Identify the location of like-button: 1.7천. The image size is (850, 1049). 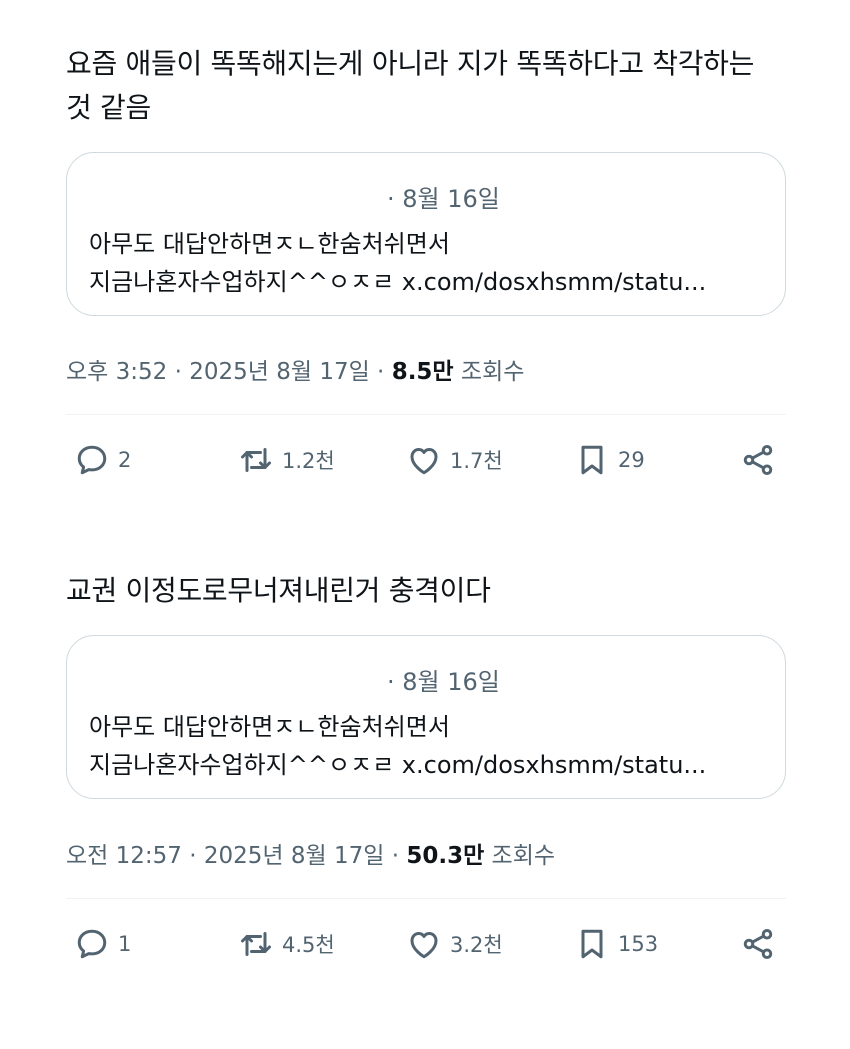
(454, 460).